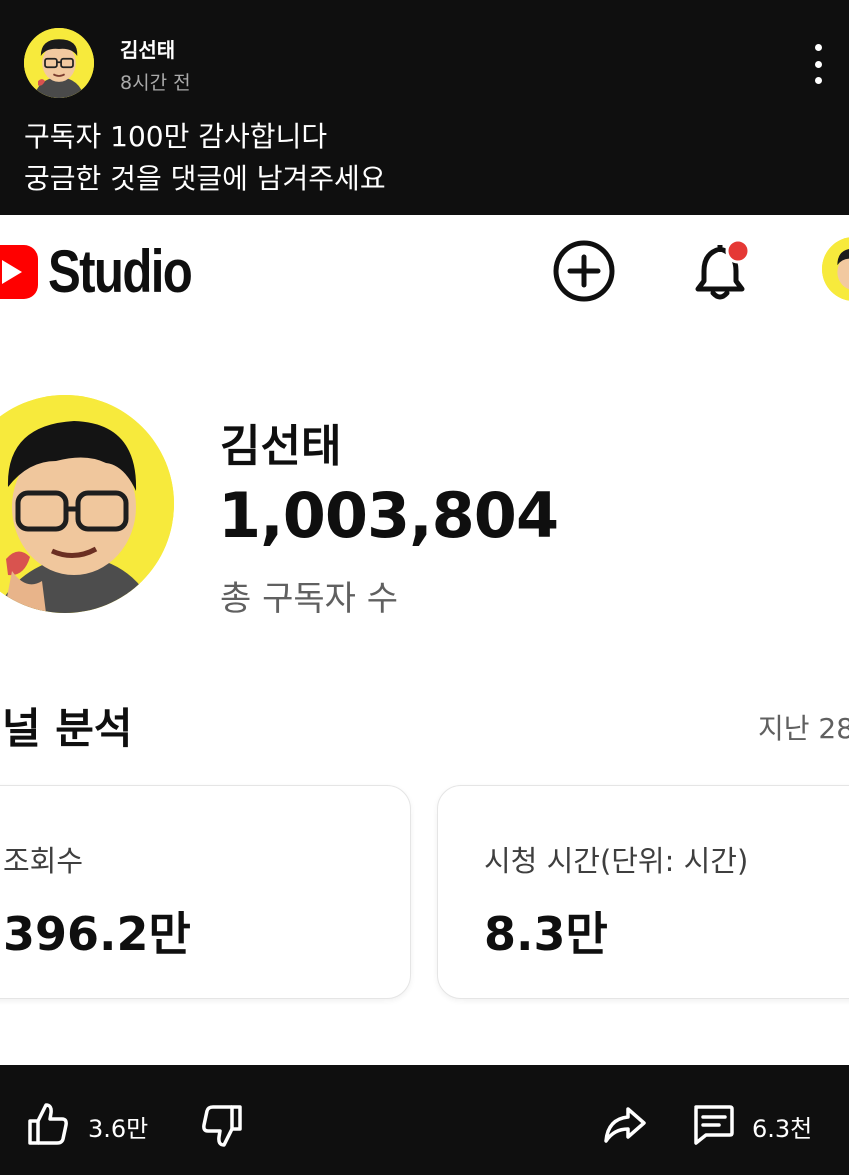 The height and width of the screenshot is (1175, 849). I want to click on bell-icon, so click(723, 270).